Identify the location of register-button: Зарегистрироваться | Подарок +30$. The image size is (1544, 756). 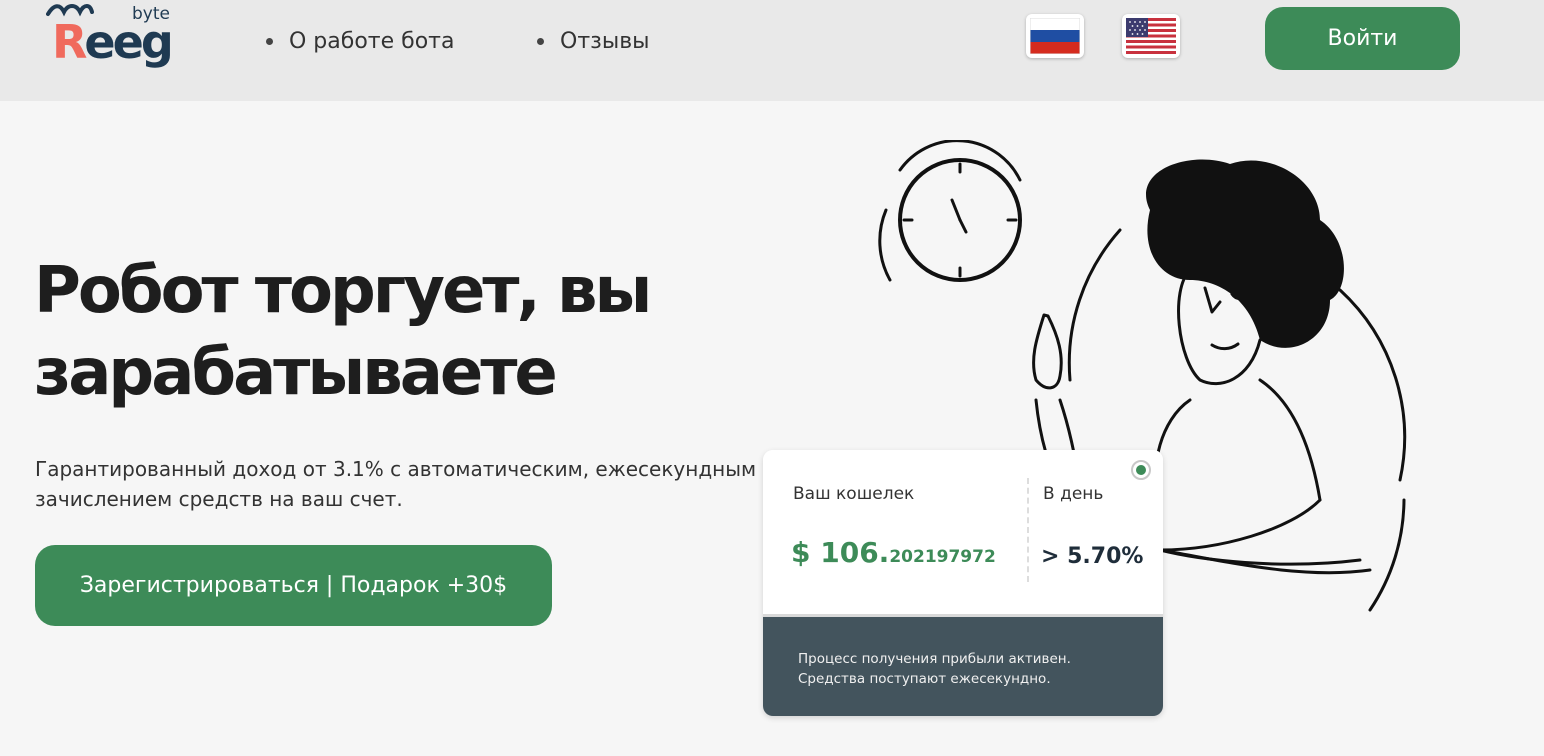
(293, 585).